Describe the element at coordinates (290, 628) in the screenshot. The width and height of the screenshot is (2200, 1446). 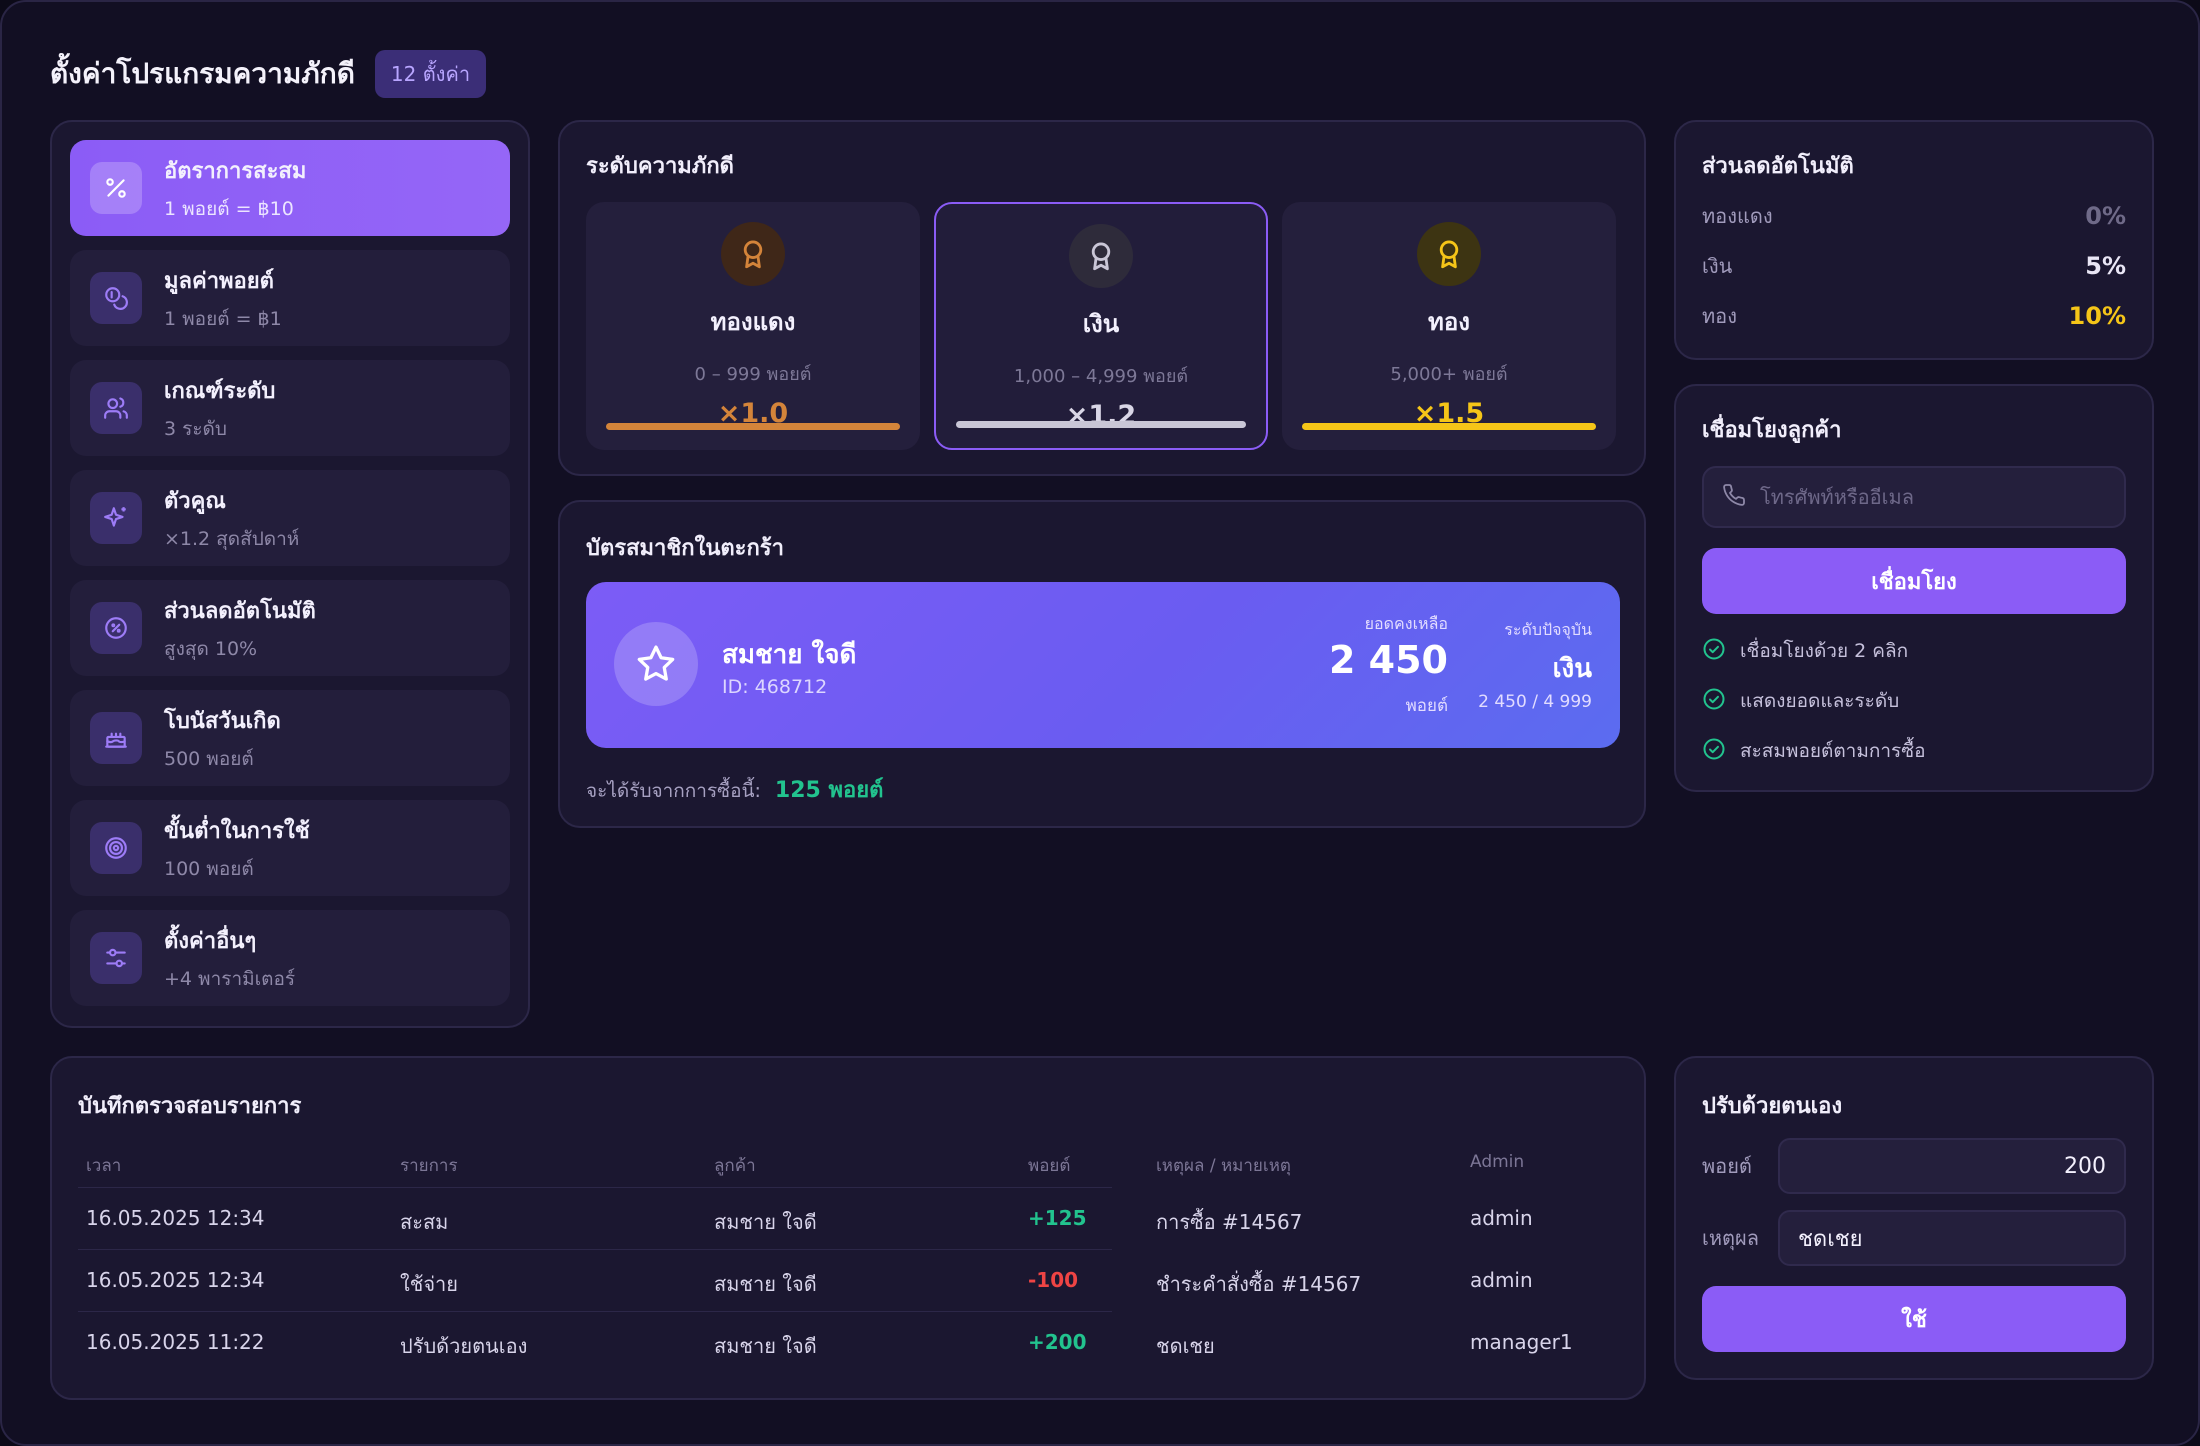
I see `sidebar-item-auto-discount: ส่วนลดอัตโนมัติ สูงสุด 10%` at that location.